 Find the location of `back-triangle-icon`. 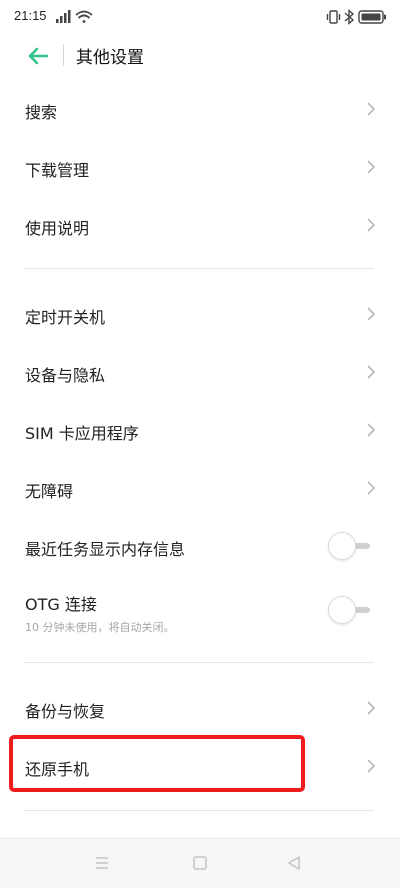

back-triangle-icon is located at coordinates (294, 863).